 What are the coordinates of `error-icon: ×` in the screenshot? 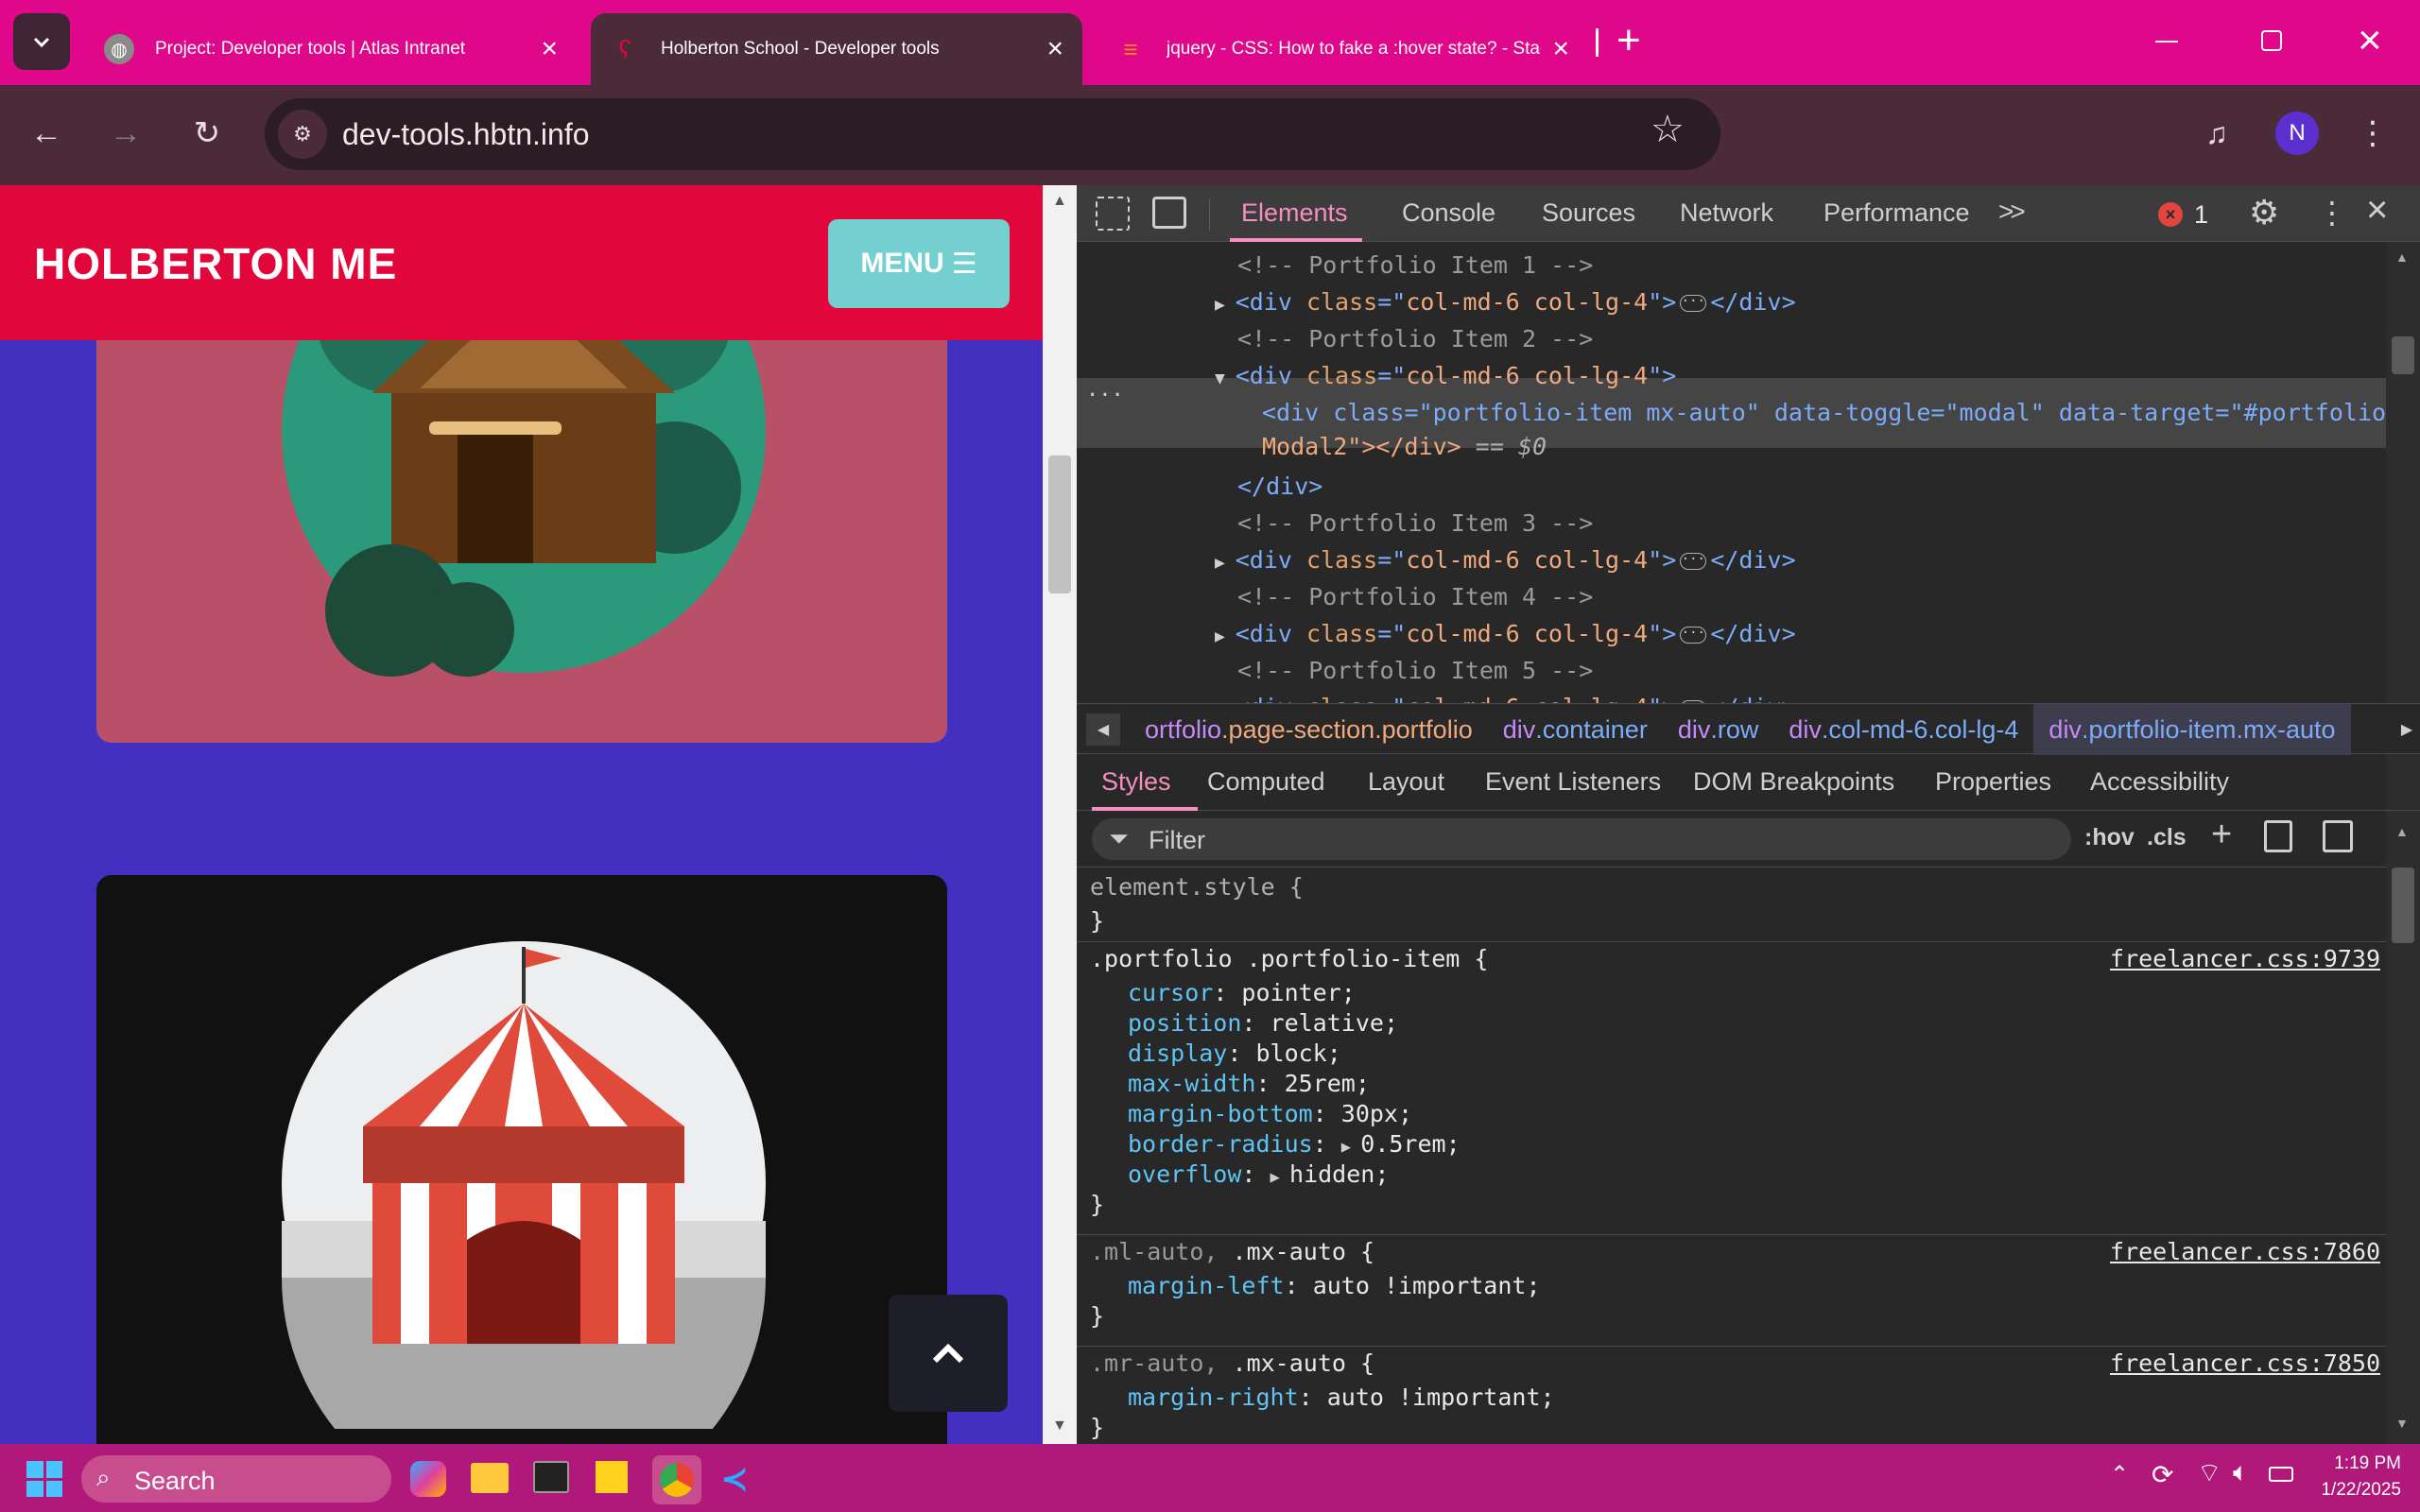 It's located at (2170, 214).